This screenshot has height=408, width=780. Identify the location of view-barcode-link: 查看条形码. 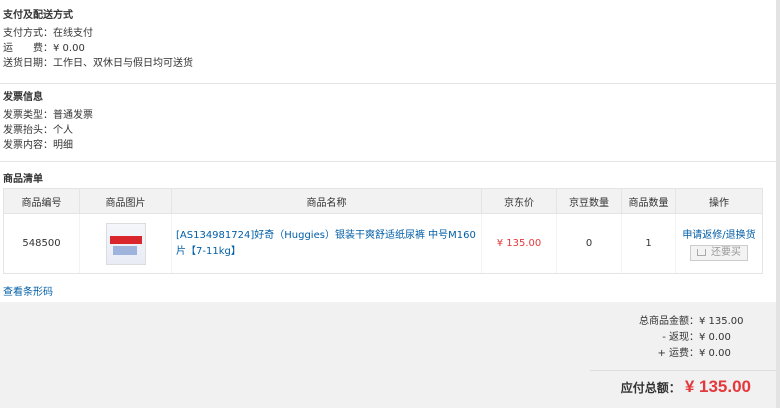
(28, 290).